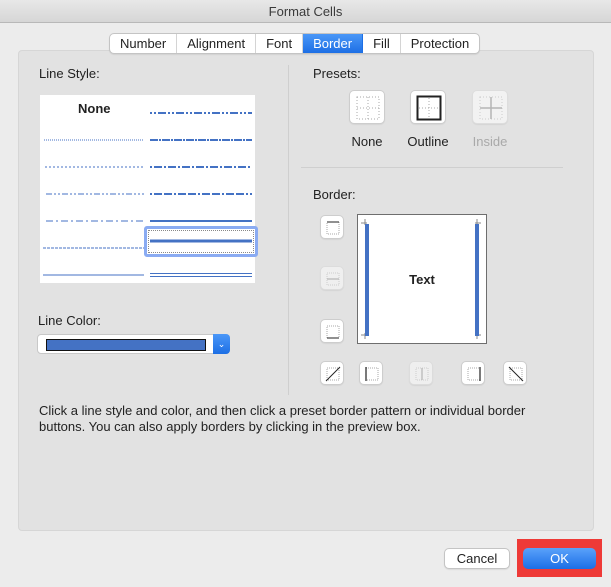 This screenshot has height=587, width=611. What do you see at coordinates (288, 230) in the screenshot?
I see `section-divider` at bounding box center [288, 230].